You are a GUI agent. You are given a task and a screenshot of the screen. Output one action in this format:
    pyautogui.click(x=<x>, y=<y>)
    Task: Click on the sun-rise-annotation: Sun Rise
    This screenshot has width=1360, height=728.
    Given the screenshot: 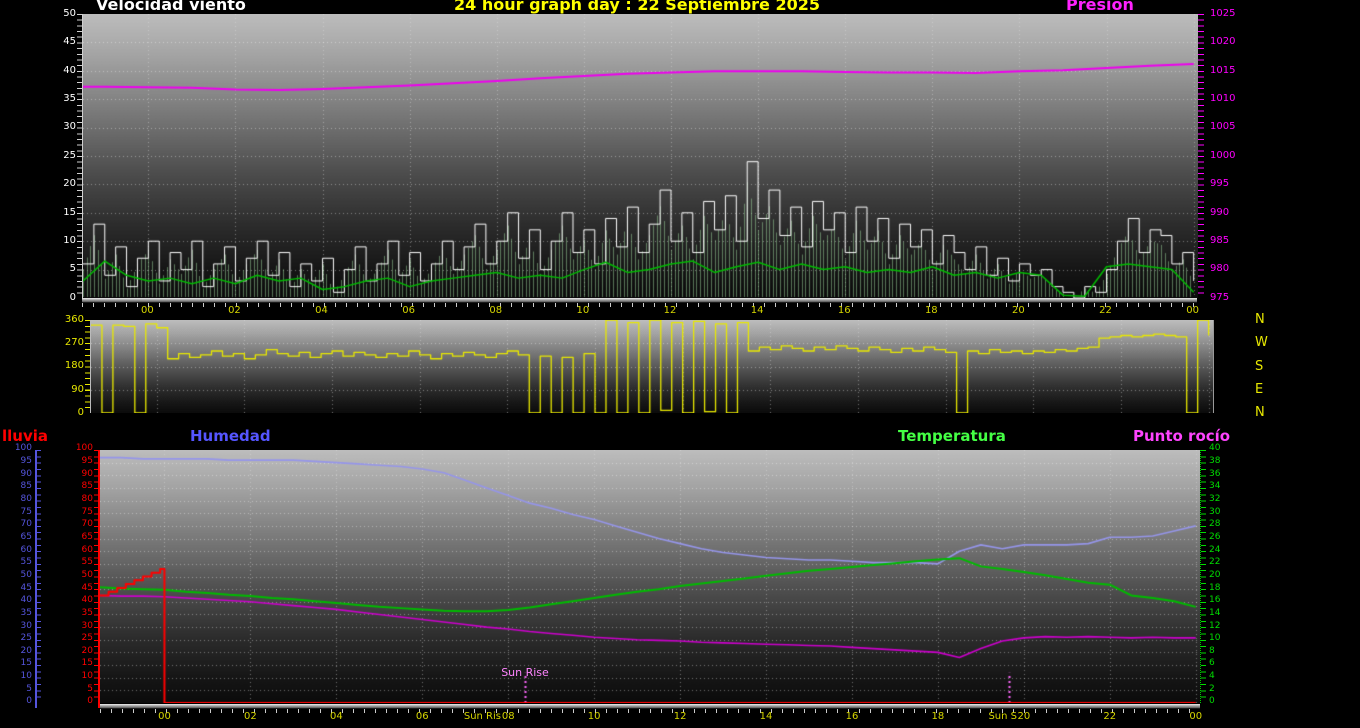 What is the action you would take?
    pyautogui.click(x=525, y=672)
    